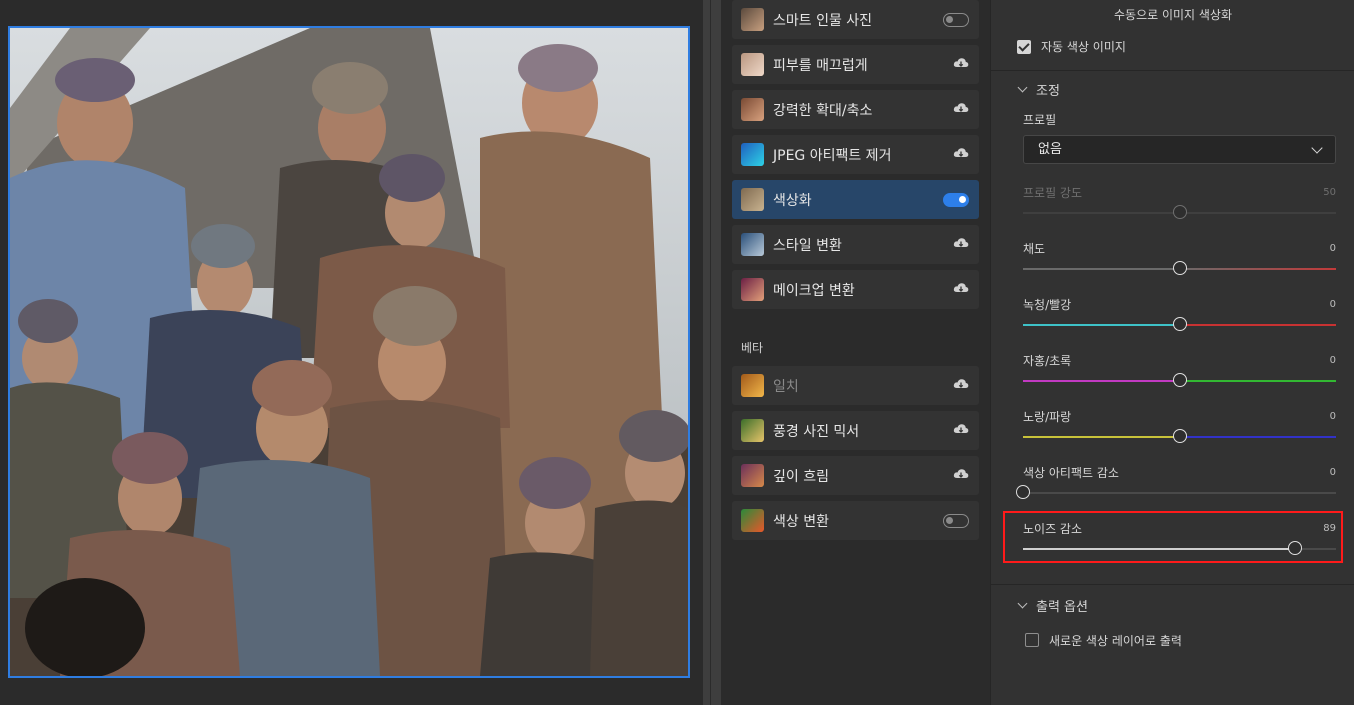 This screenshot has height=705, width=1354. I want to click on adjust-section-header: 조정, so click(1048, 89).